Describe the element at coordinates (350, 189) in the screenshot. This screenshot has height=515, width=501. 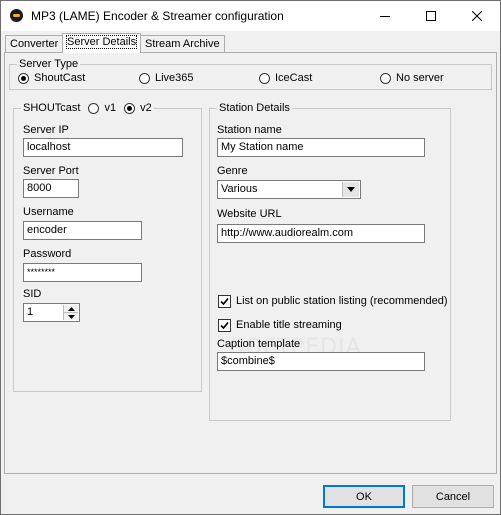
I see `chevron-down-icon` at that location.